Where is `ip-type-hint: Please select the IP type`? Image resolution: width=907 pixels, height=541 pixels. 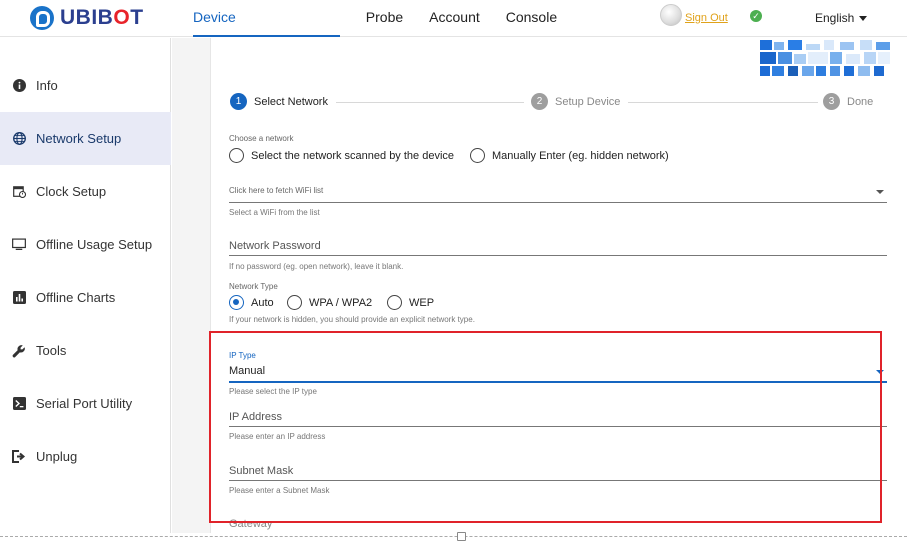 ip-type-hint: Please select the IP type is located at coordinates (273, 391).